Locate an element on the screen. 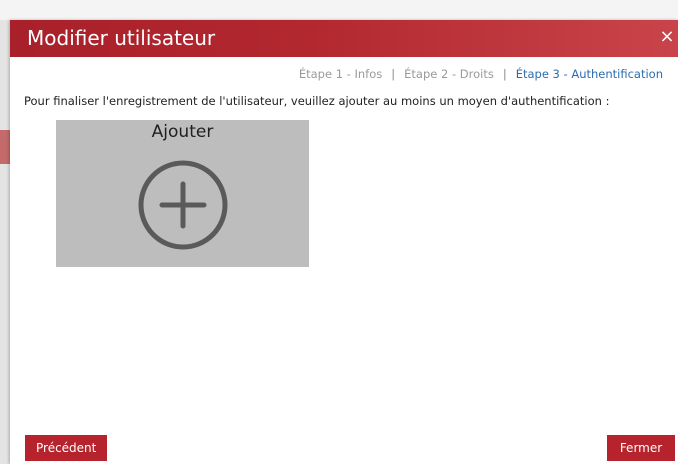 The width and height of the screenshot is (678, 464). dialog-title: Modifier utilisateur is located at coordinates (121, 38).